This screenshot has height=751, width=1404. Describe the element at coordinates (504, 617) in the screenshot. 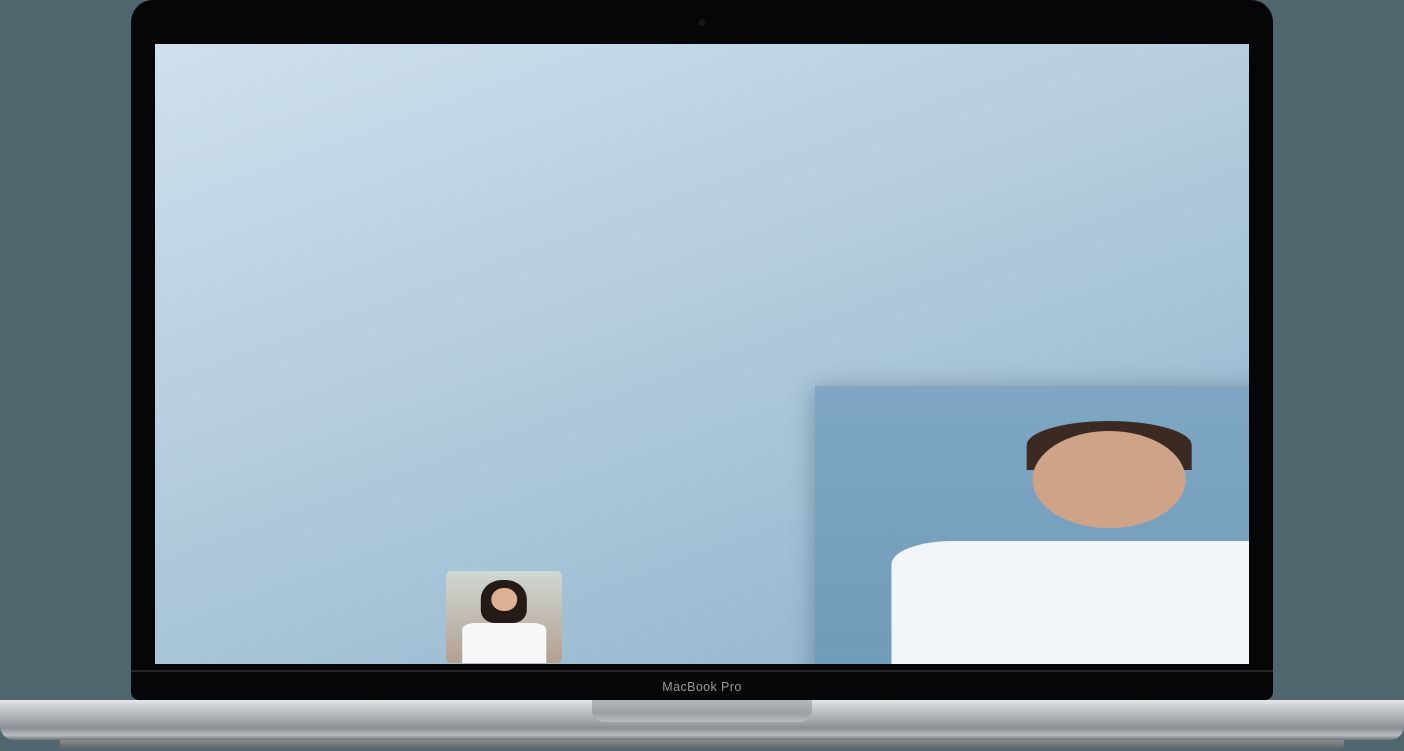

I see `doctor-photo` at that location.